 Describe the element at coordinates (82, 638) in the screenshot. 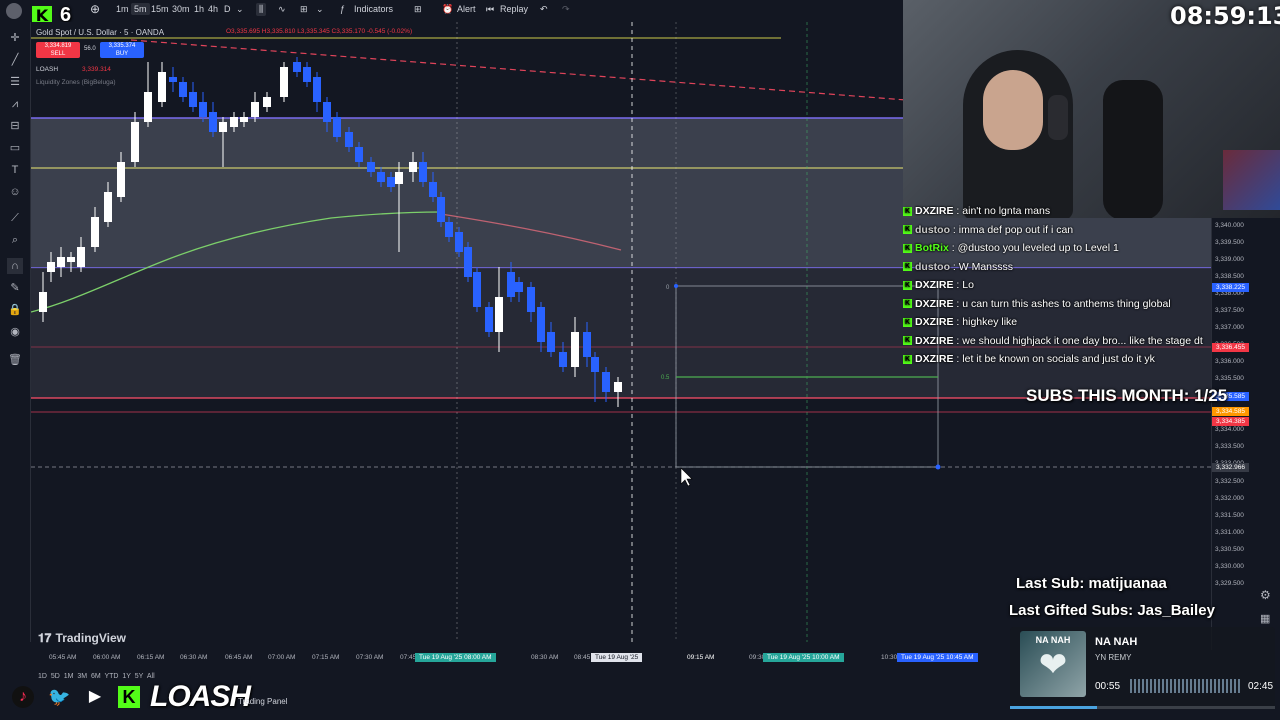

I see `tradingview-logo: 𝟏𝟕 TradingView` at that location.